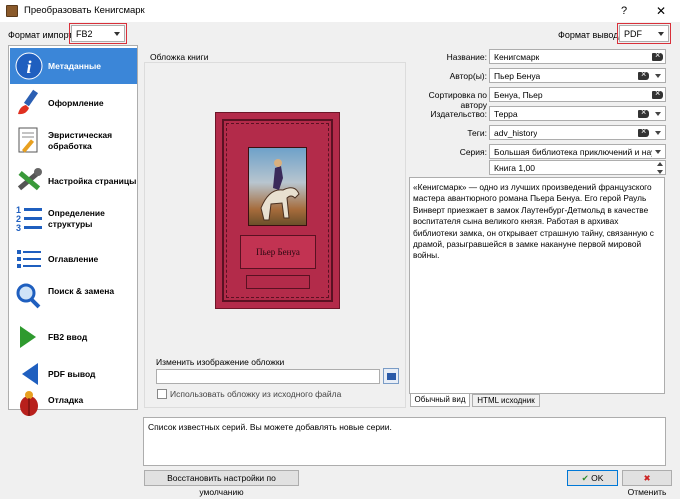 The width and height of the screenshot is (680, 499). What do you see at coordinates (517, 76) in the screenshot?
I see `author-value: Пьер Бенуа` at bounding box center [517, 76].